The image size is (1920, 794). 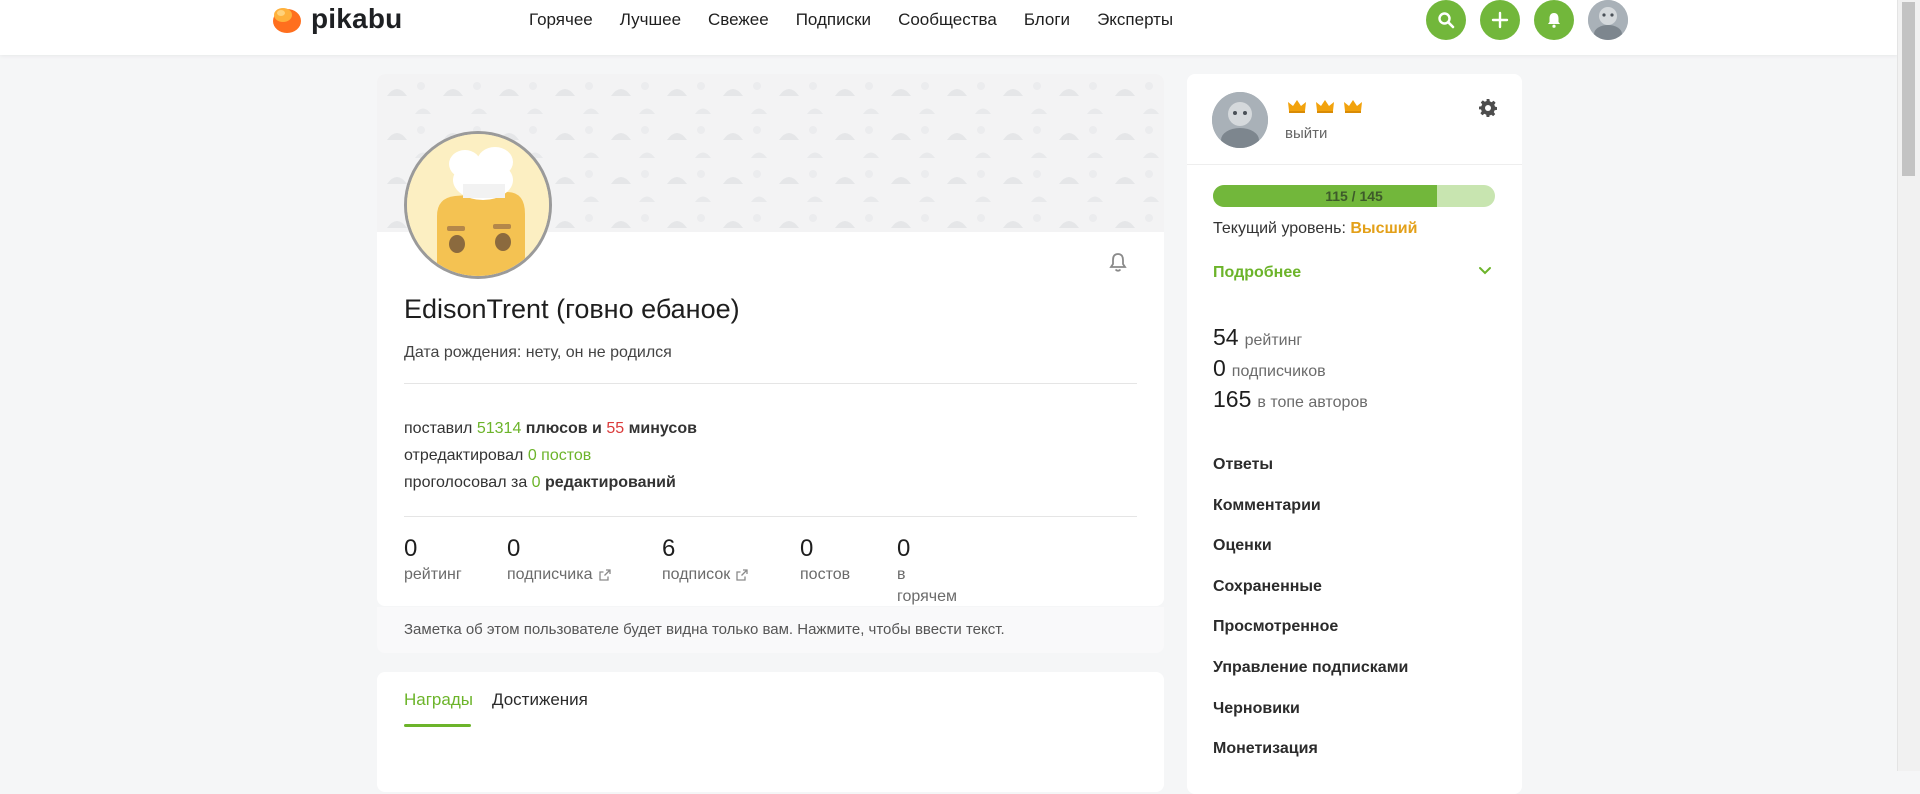 I want to click on search-button, so click(x=1446, y=20).